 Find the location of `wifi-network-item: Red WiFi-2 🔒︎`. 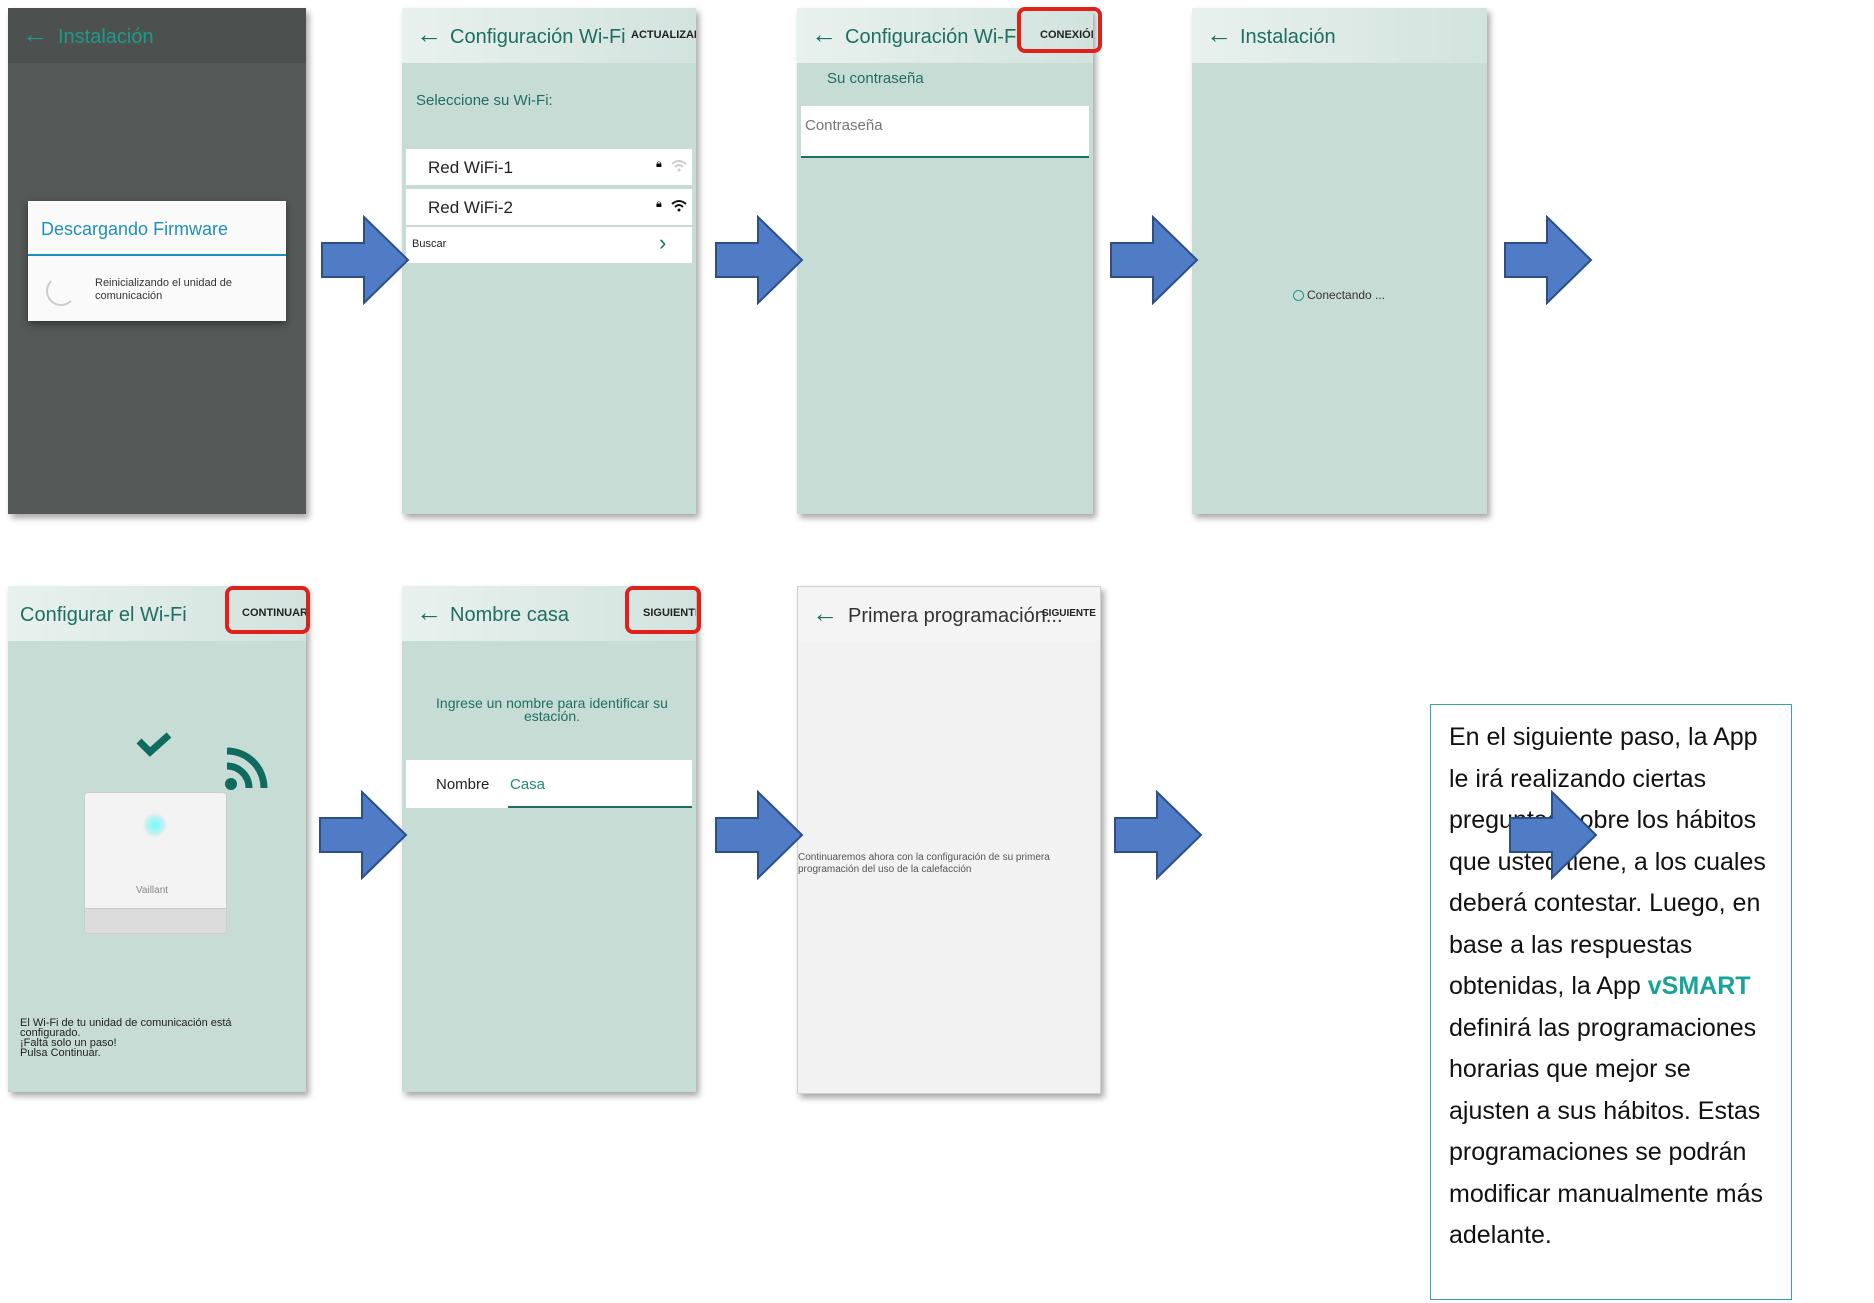

wifi-network-item: Red WiFi-2 🔒︎ is located at coordinates (549, 207).